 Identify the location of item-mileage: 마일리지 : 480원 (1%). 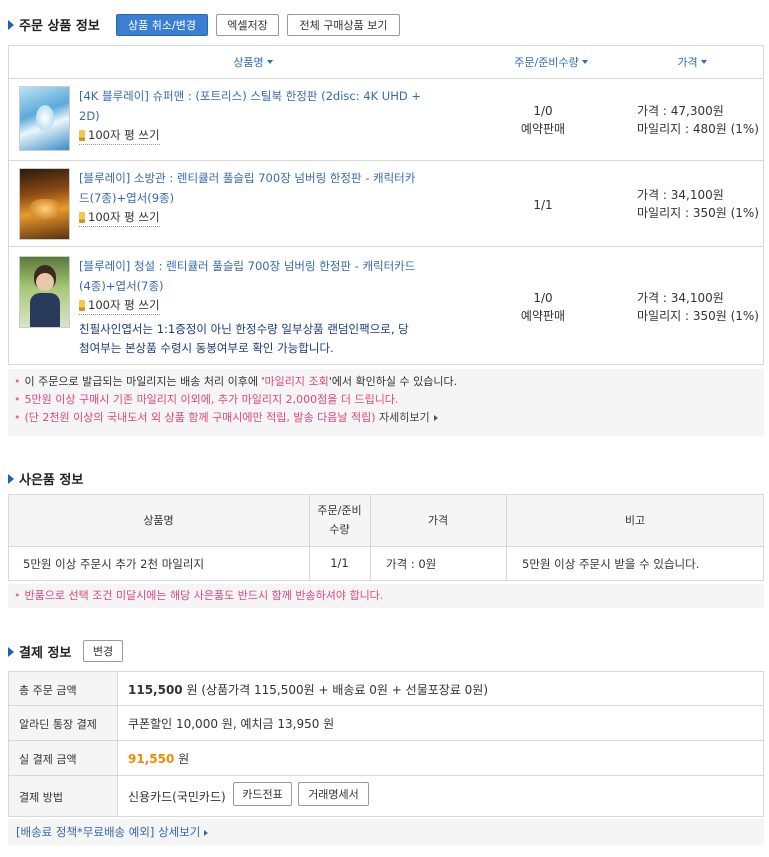
(698, 129).